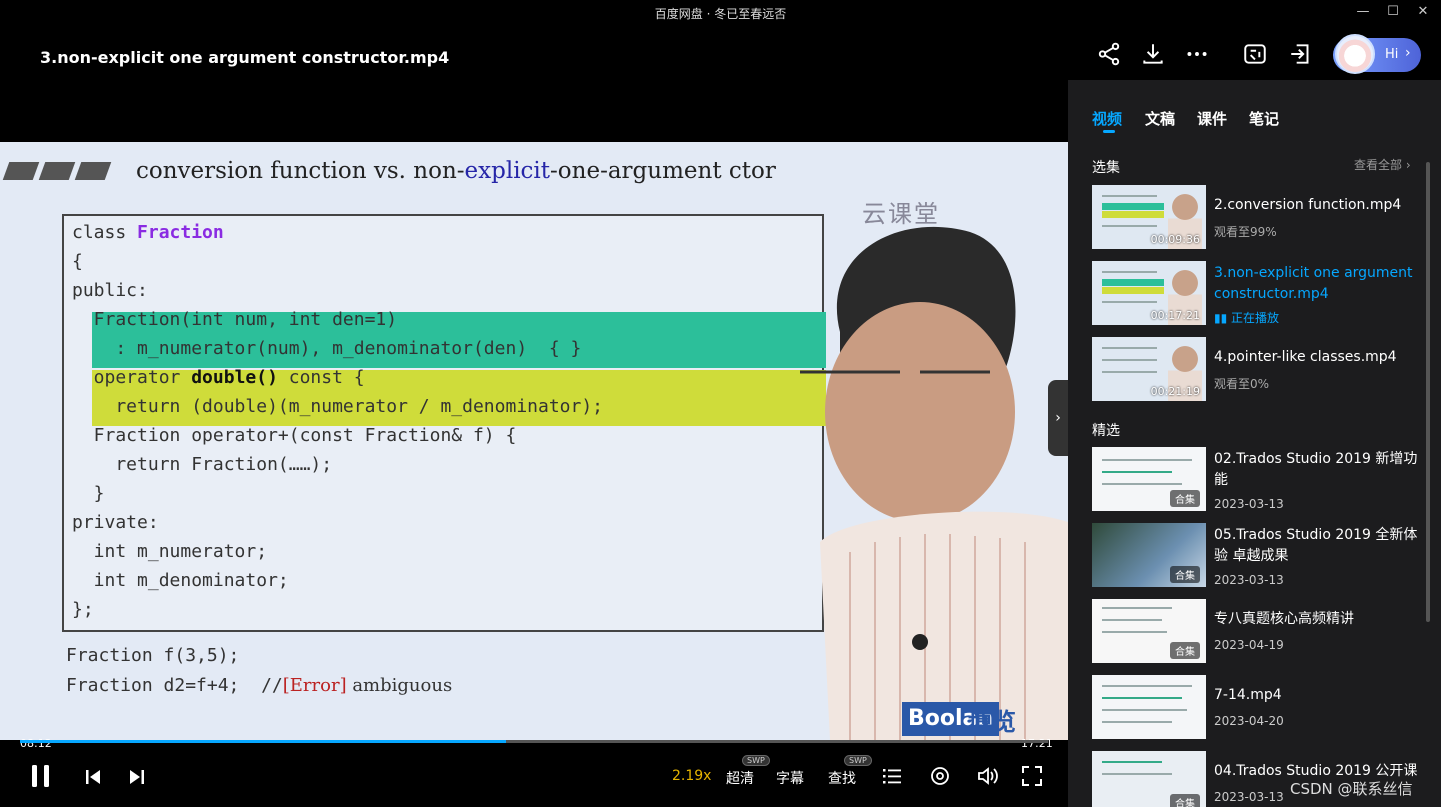  What do you see at coordinates (137, 779) in the screenshot?
I see `next-icon` at bounding box center [137, 779].